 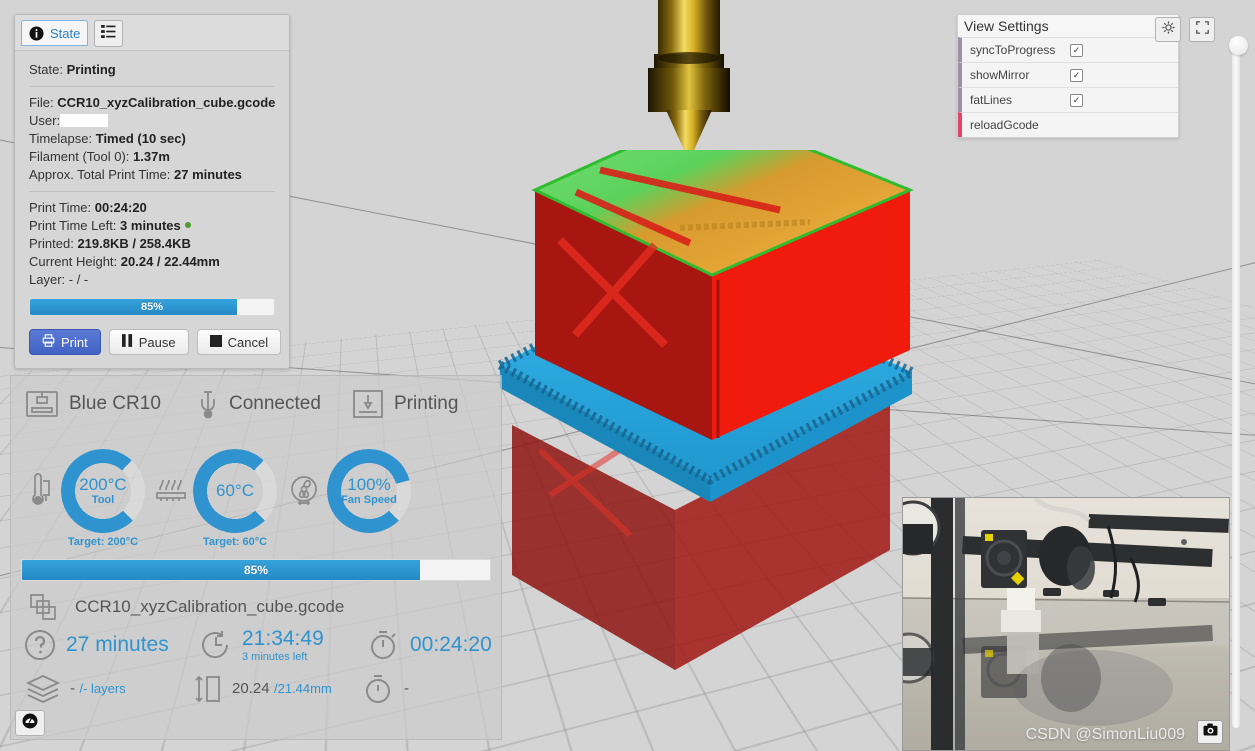 I want to click on connection-status: Connected, so click(x=275, y=403).